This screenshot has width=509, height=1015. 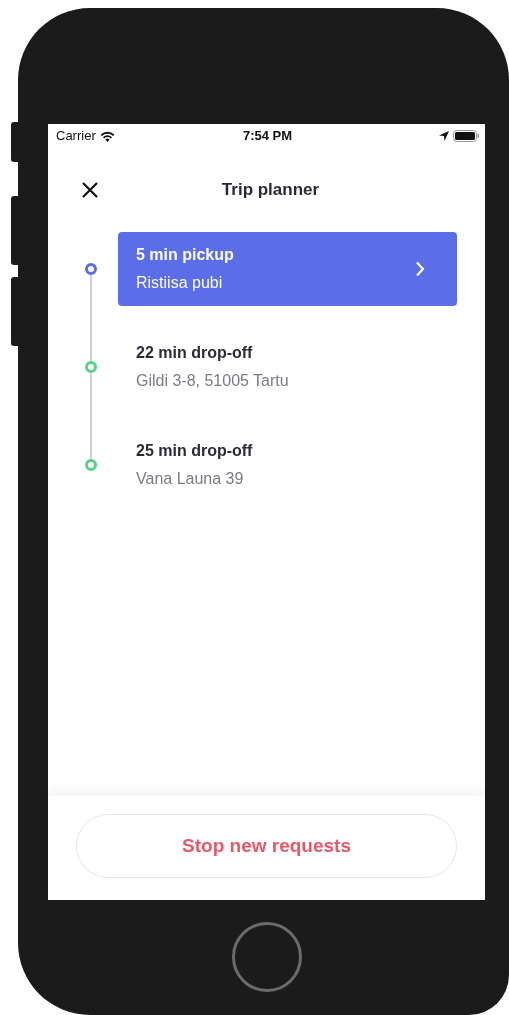 What do you see at coordinates (267, 136) in the screenshot?
I see `status-time: 7:54 PM` at bounding box center [267, 136].